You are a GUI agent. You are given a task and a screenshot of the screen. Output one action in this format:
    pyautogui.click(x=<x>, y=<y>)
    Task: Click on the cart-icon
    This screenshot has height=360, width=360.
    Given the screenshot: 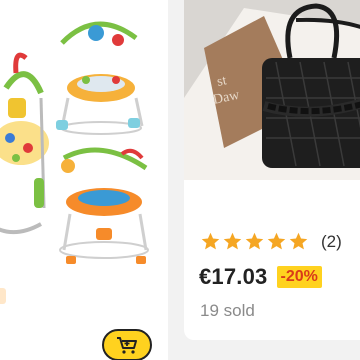 What is the action you would take?
    pyautogui.click(x=127, y=345)
    